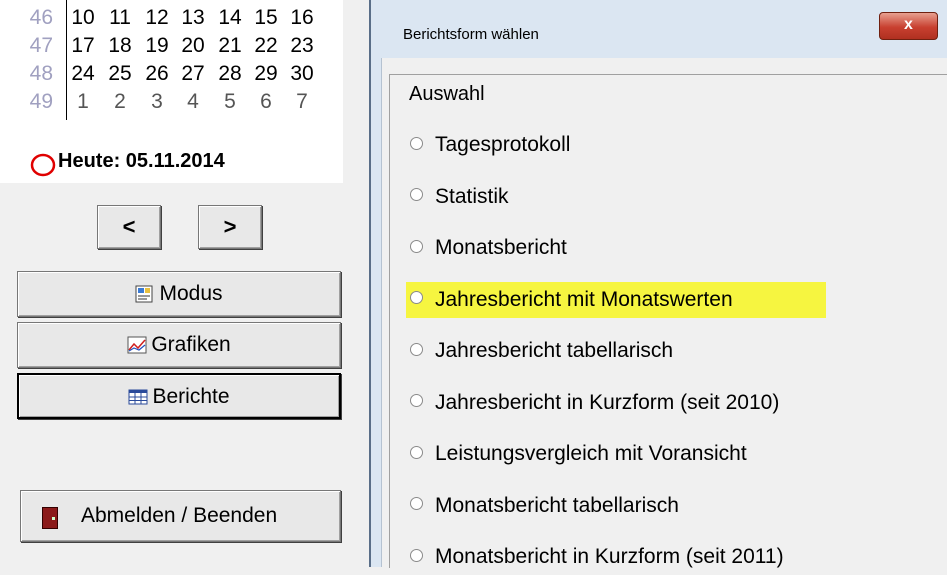  What do you see at coordinates (141, 161) in the screenshot?
I see `today-label: Heute: 05.11.2014` at bounding box center [141, 161].